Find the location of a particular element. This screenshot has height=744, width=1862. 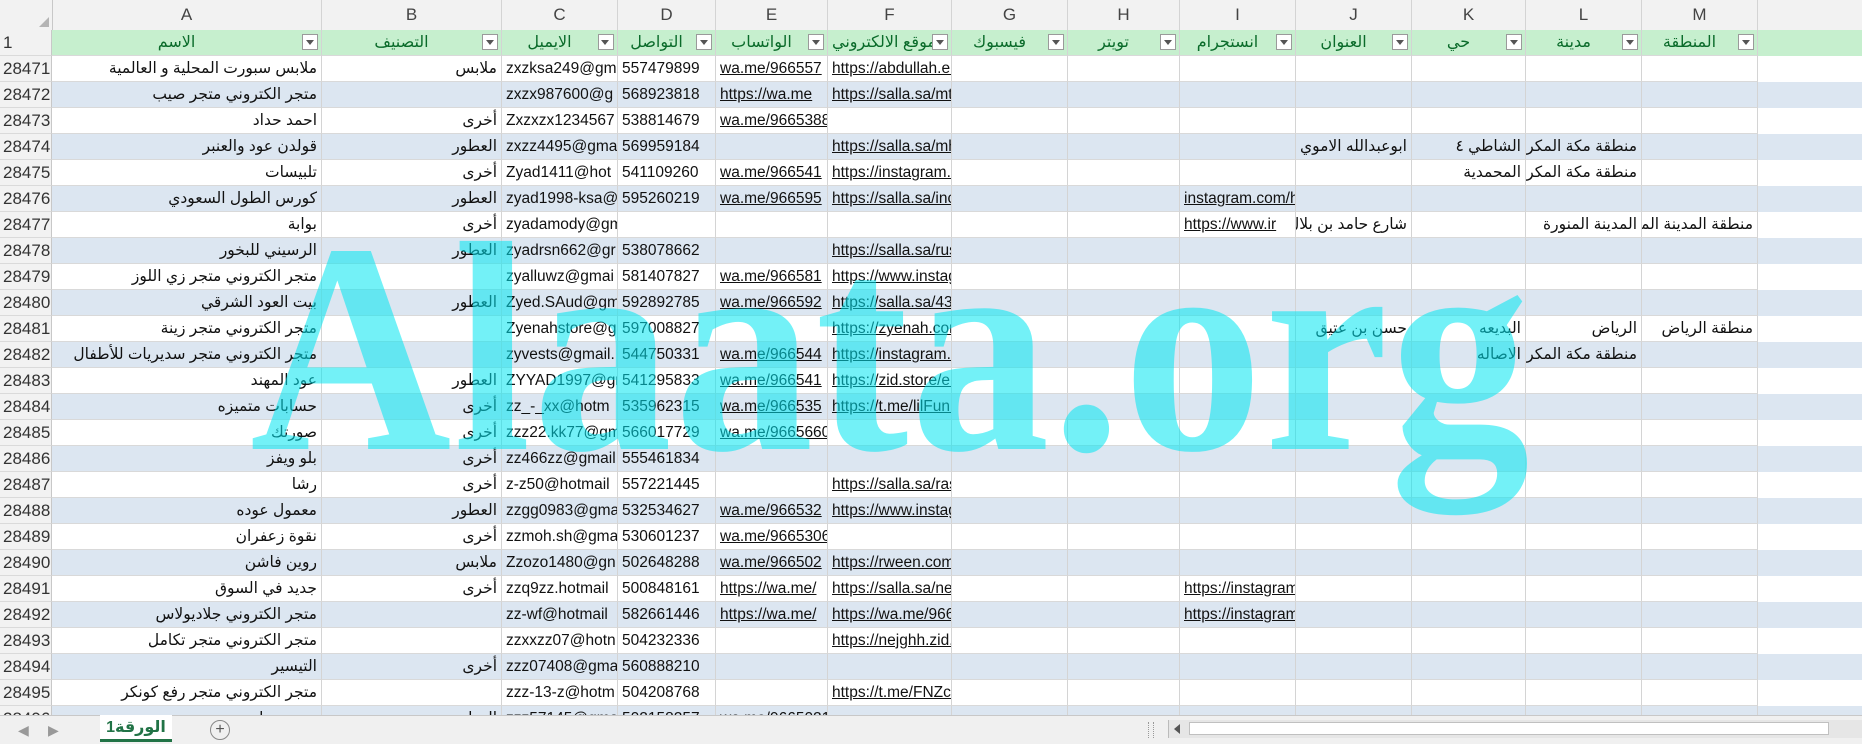

row-number: 28484 is located at coordinates (26, 407).